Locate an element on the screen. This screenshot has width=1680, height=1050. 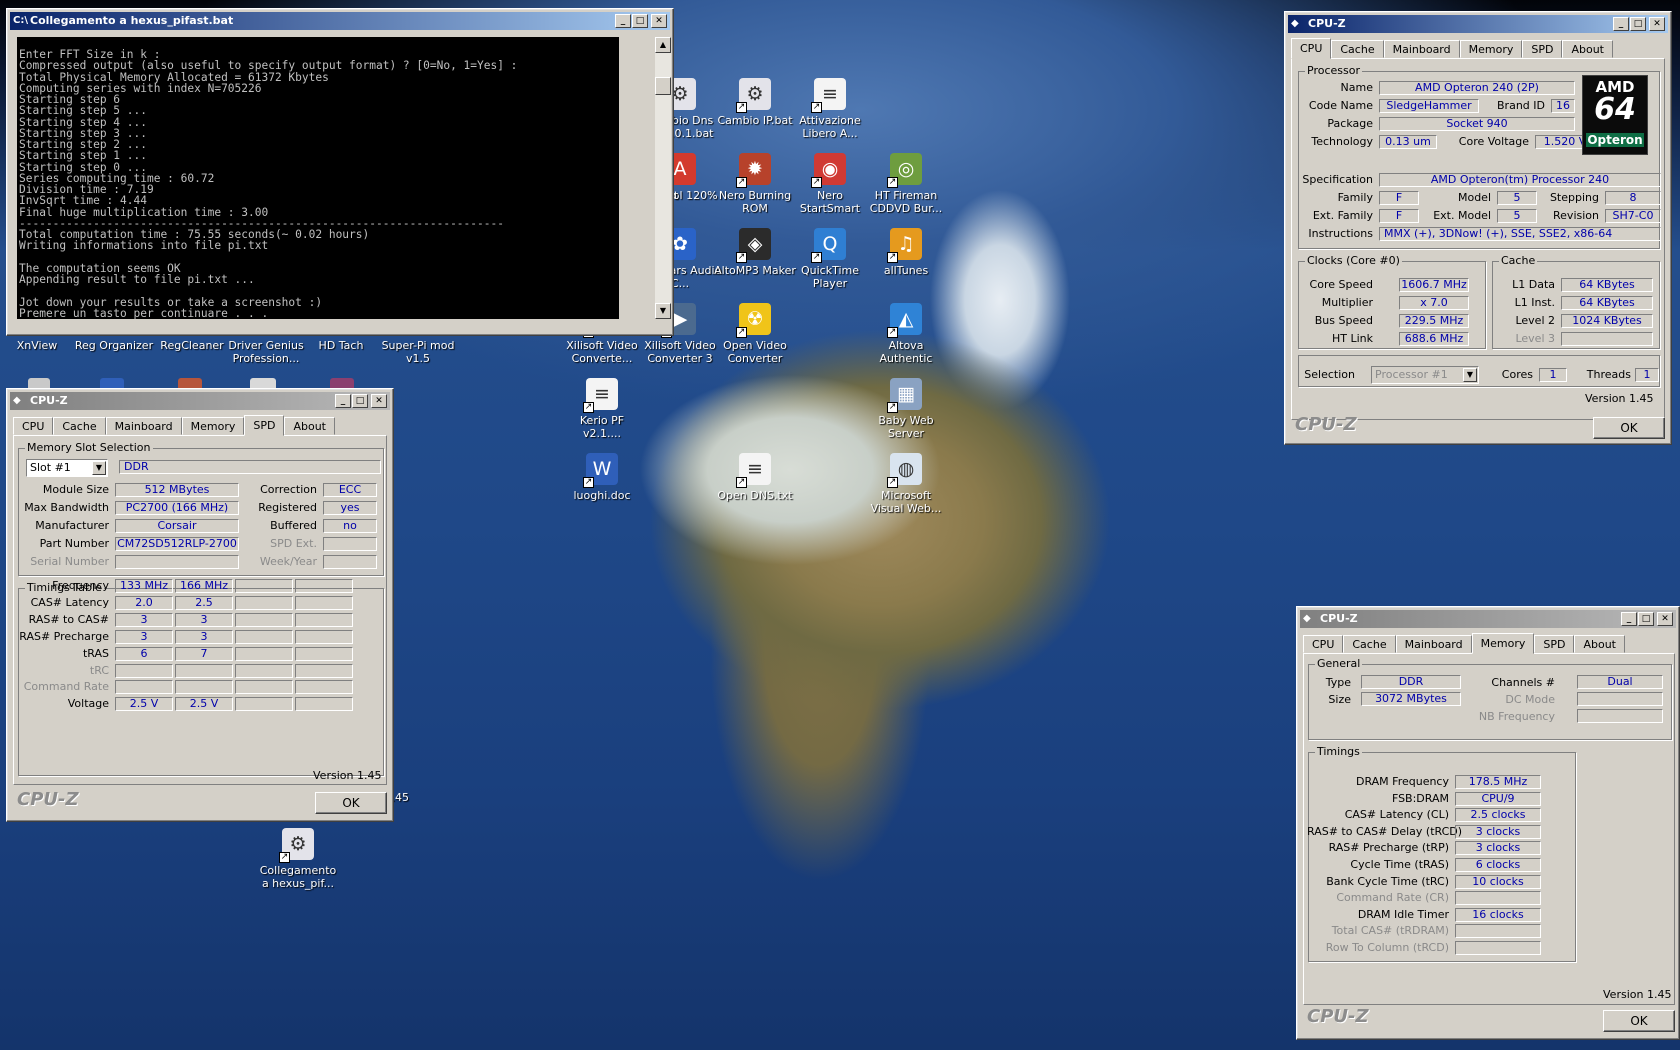
desktop-icon: ◭ ↗ Altova Authentic is located at coordinates (906, 334).